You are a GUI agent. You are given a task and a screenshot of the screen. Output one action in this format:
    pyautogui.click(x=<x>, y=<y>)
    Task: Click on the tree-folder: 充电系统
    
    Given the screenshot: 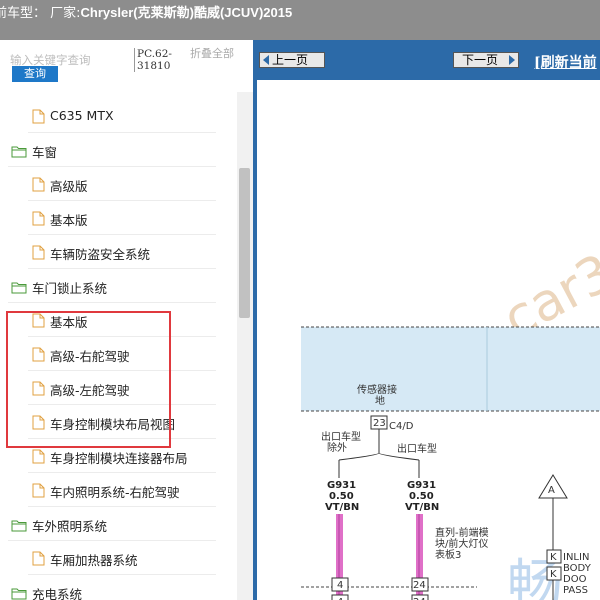 What is the action you would take?
    pyautogui.click(x=112, y=588)
    